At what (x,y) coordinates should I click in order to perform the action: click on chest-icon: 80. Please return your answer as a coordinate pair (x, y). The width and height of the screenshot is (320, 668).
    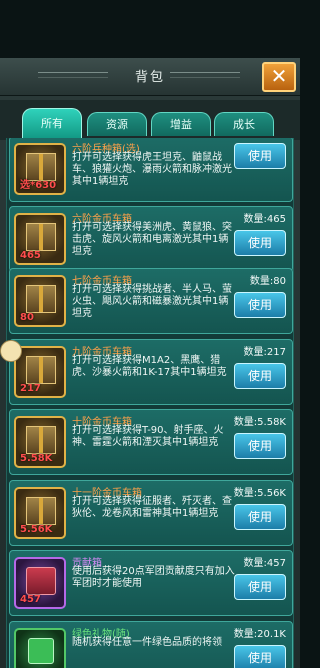
    Looking at the image, I should click on (40, 301).